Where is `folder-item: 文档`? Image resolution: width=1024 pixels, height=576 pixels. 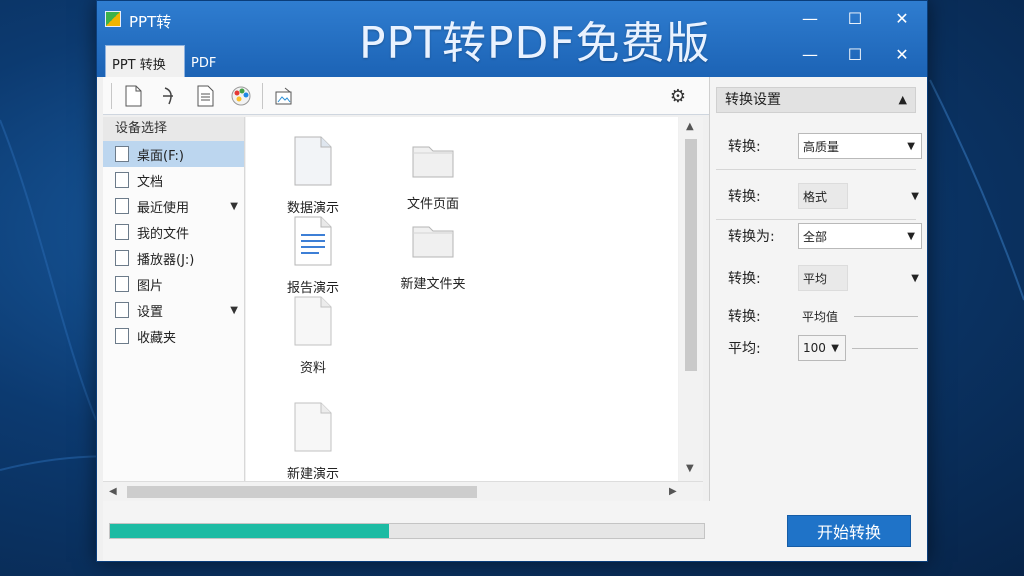
folder-item: 文档 is located at coordinates (173, 180).